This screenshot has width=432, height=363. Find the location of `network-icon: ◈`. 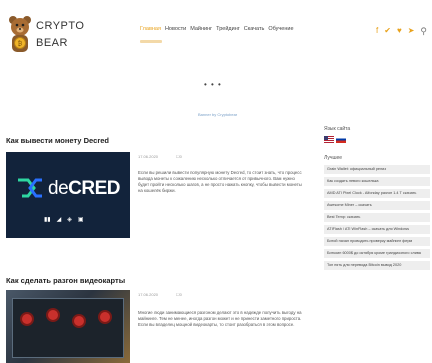

network-icon: ◈ is located at coordinates (69, 220).